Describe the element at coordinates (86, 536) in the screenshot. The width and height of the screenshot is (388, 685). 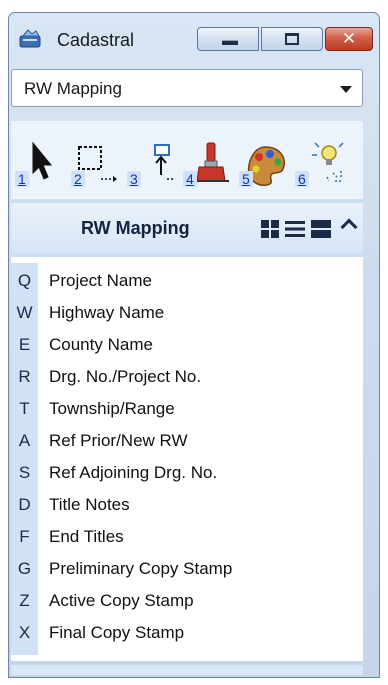
I see `item-label: End Titles` at that location.